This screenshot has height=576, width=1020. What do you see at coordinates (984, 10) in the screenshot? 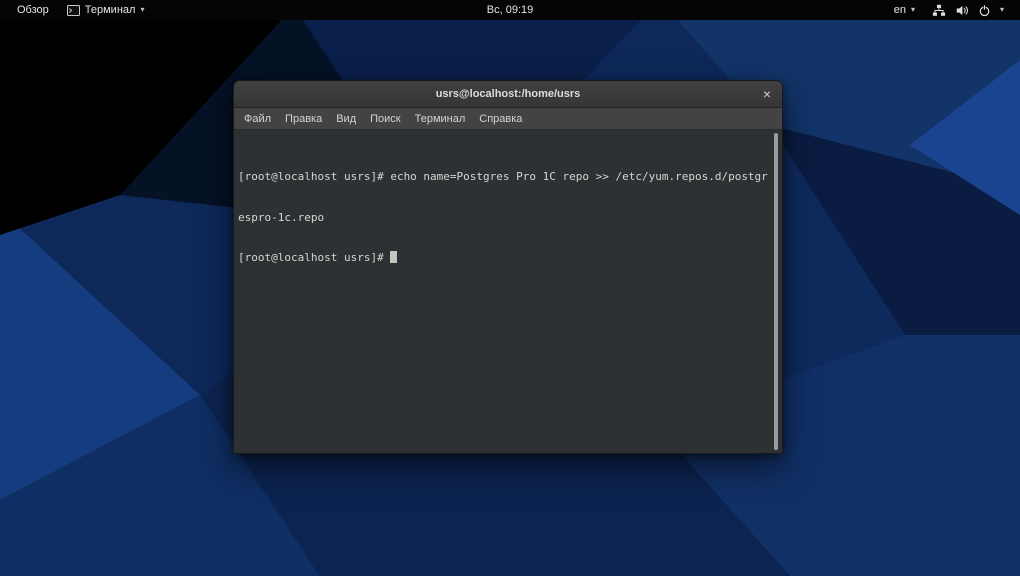
I see `power-icon` at bounding box center [984, 10].